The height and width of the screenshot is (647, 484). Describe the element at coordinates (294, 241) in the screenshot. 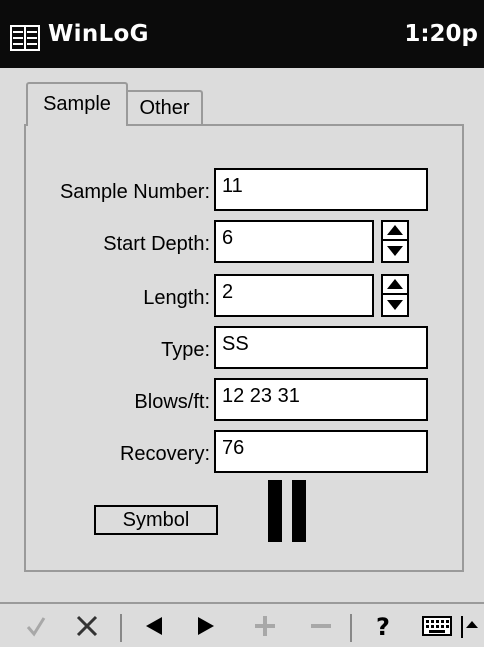

I see `start-depth-field: 6` at that location.